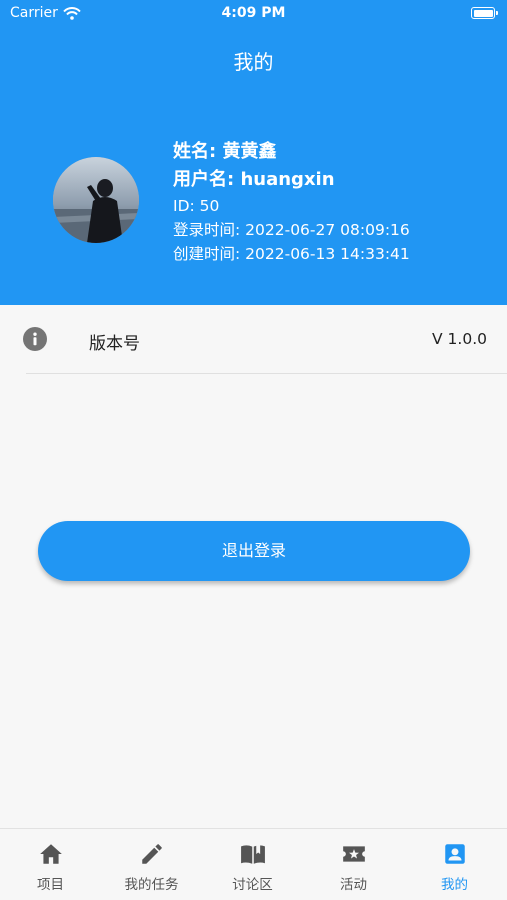 The height and width of the screenshot is (900, 507). I want to click on tab-label: 讨论区, so click(252, 885).